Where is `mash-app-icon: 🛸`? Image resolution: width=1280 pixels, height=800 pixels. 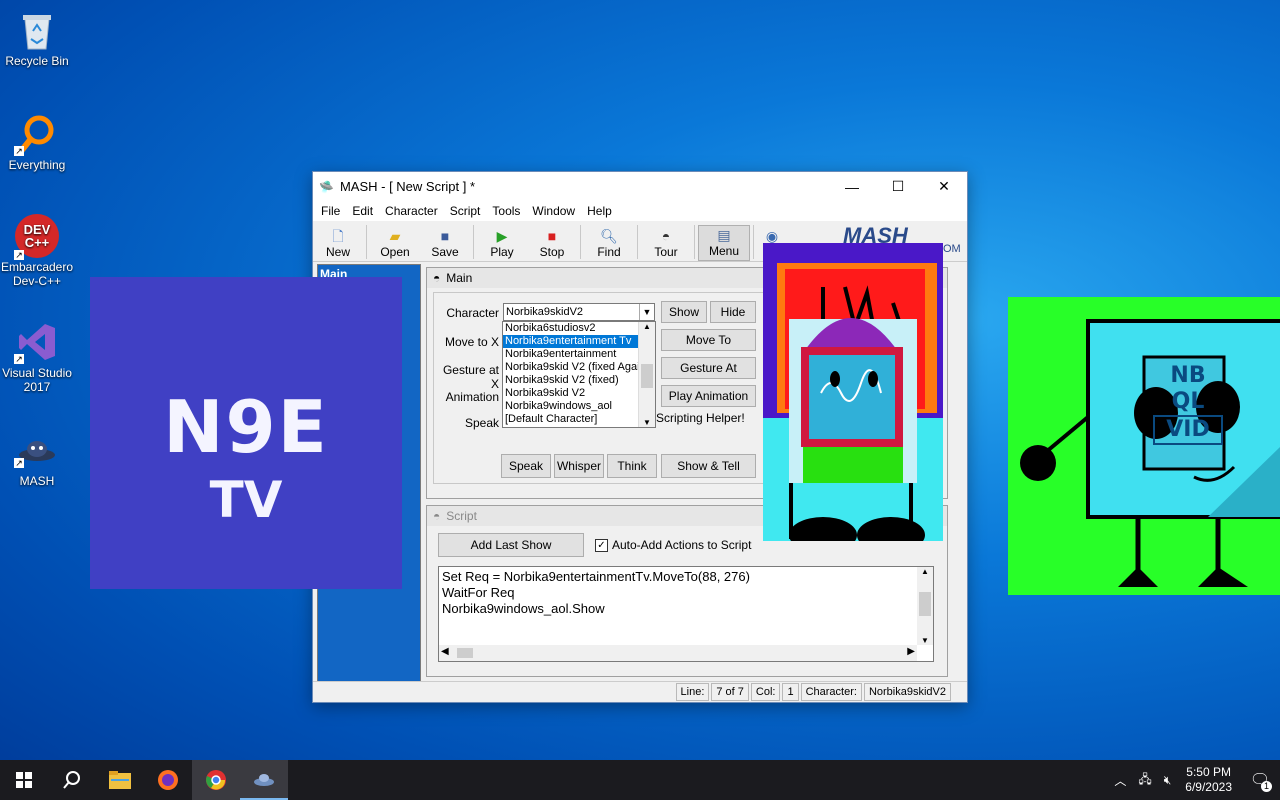
mash-app-icon: 🛸 is located at coordinates (326, 186).